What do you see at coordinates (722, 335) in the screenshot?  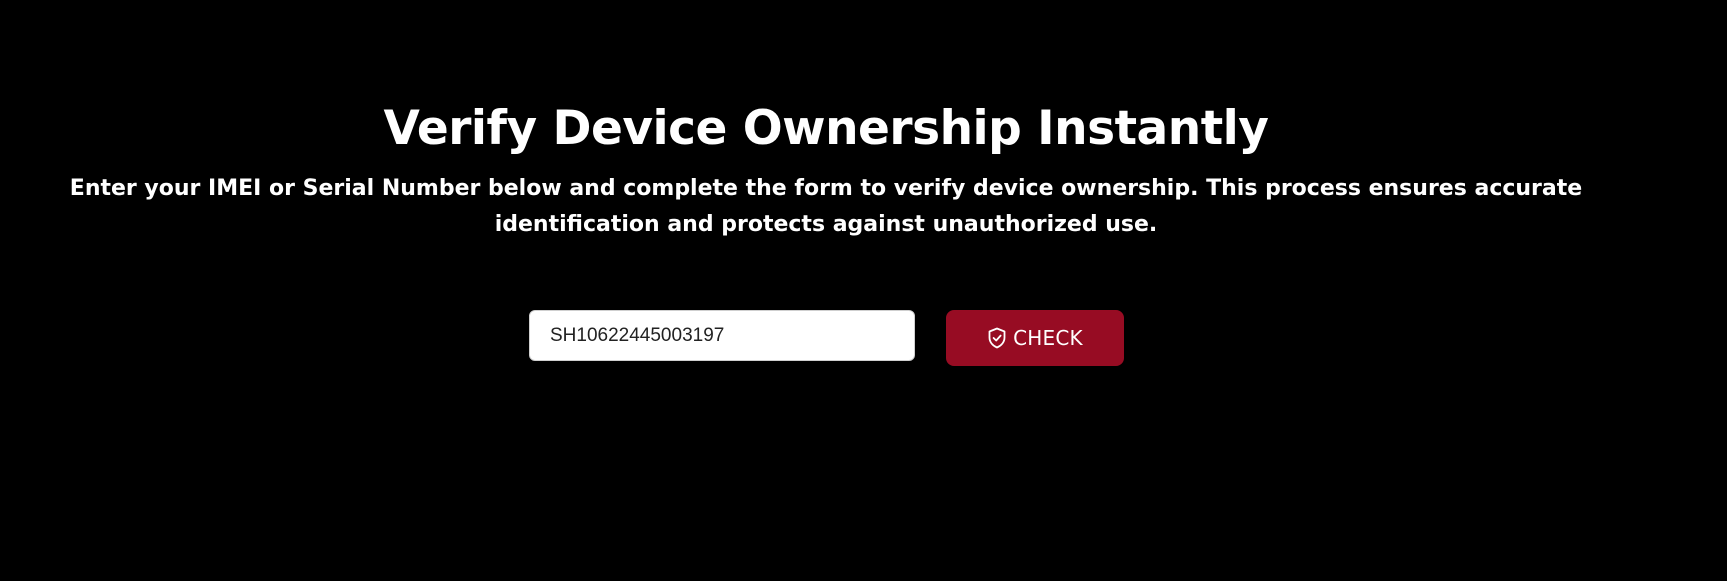 I see `imei-serial-input` at bounding box center [722, 335].